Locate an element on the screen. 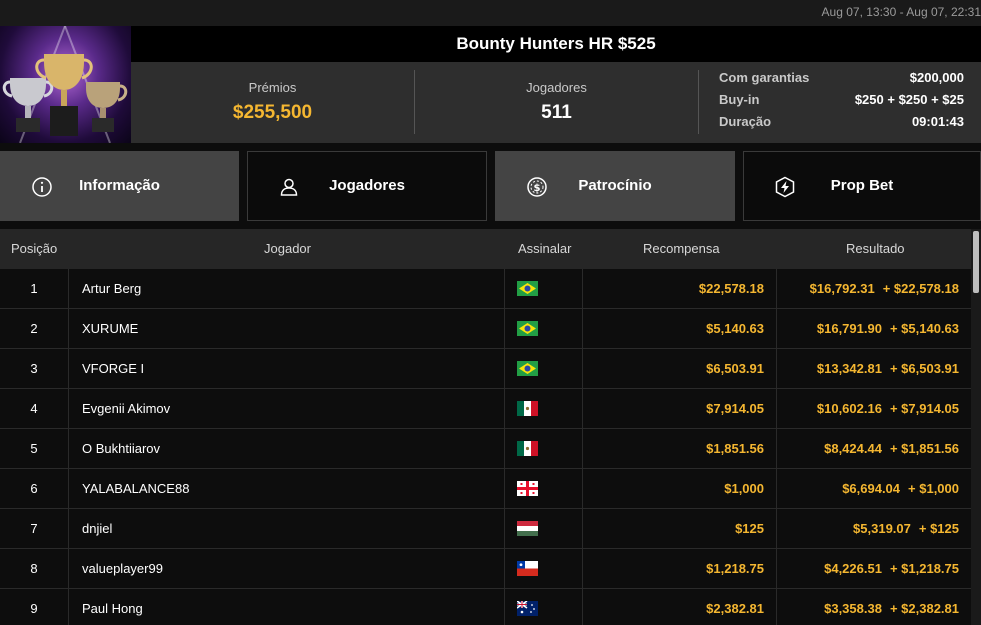 The width and height of the screenshot is (981, 625). row-reward: $1,218.75 is located at coordinates (680, 569).